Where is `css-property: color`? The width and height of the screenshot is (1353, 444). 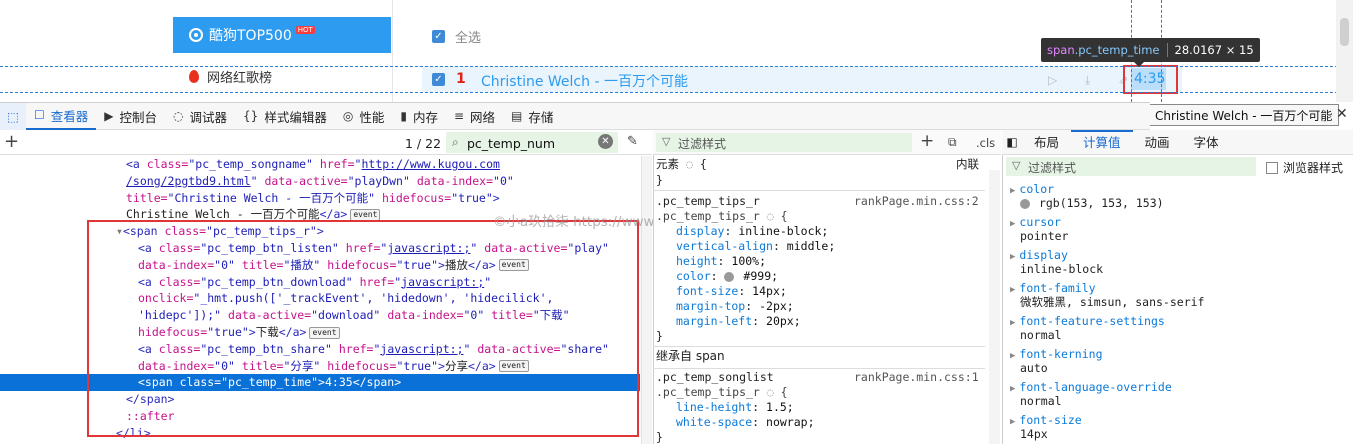
css-property: color is located at coordinates (693, 276).